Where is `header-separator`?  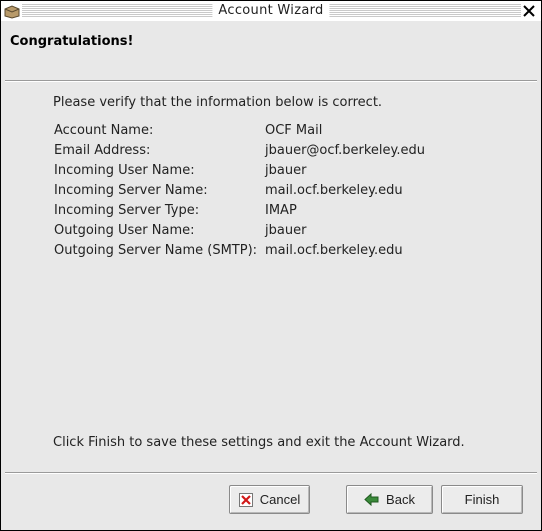
header-separator is located at coordinates (271, 81).